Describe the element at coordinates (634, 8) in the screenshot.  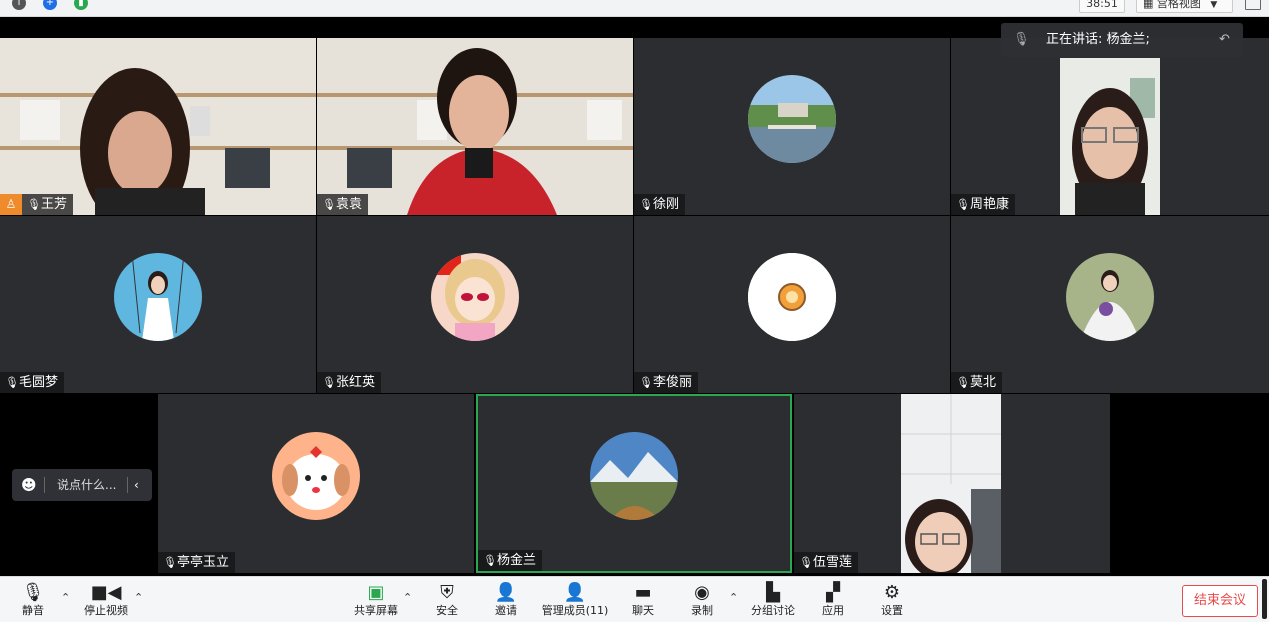
I see `top-bar: i + ▮ 38:51 ▦ 宫格视图 ▼` at that location.